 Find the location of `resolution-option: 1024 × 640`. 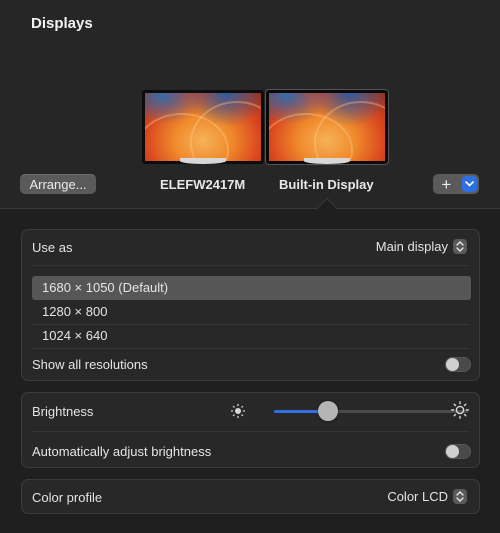

resolution-option: 1024 × 640 is located at coordinates (251, 336).